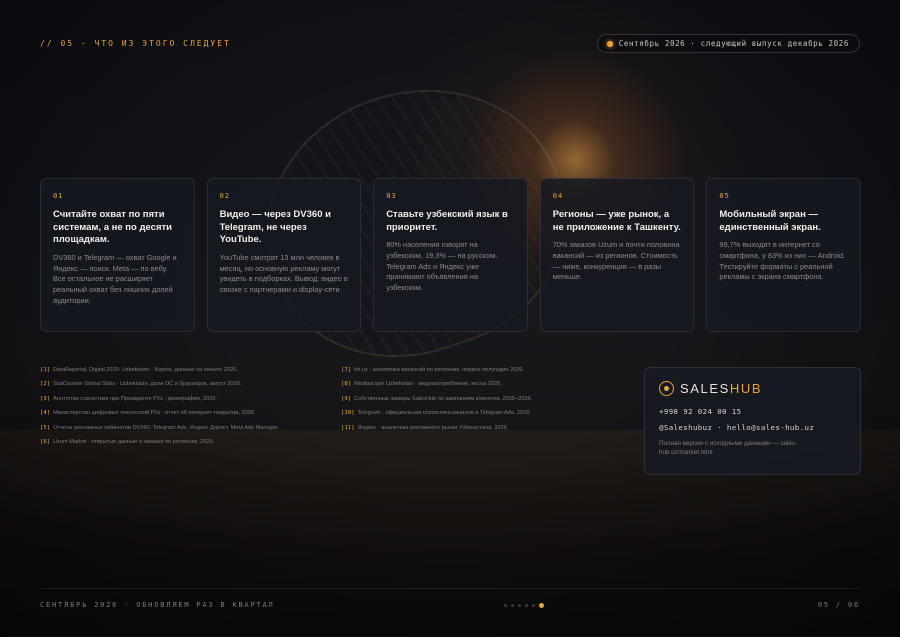 Image resolution: width=900 pixels, height=637 pixels. What do you see at coordinates (558, 196) in the screenshot?
I see `card-number: 04` at bounding box center [558, 196].